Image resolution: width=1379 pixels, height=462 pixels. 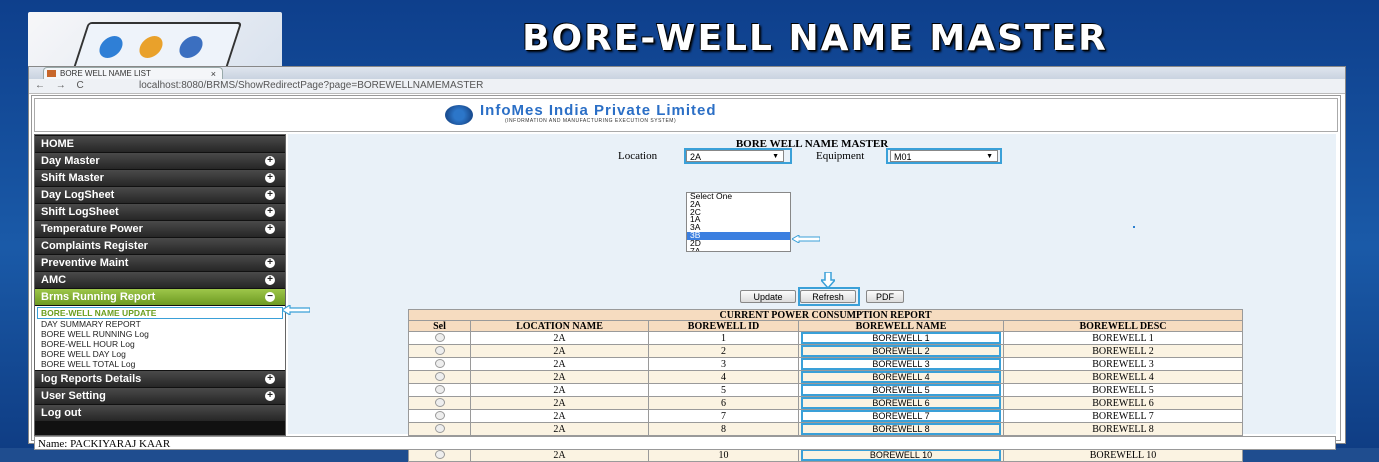 I want to click on location-highlight, so click(x=738, y=156).